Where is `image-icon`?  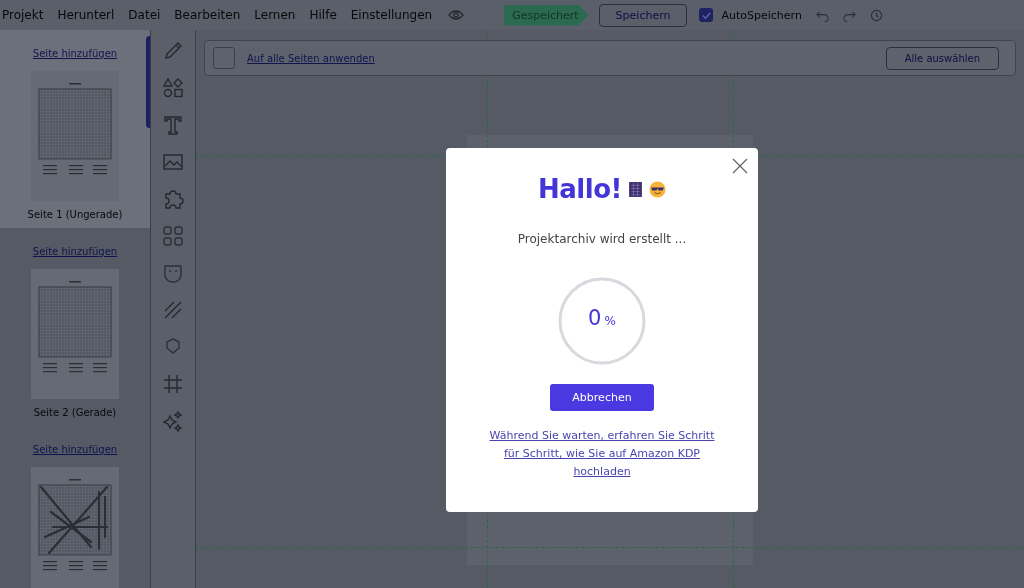
image-icon is located at coordinates (173, 162).